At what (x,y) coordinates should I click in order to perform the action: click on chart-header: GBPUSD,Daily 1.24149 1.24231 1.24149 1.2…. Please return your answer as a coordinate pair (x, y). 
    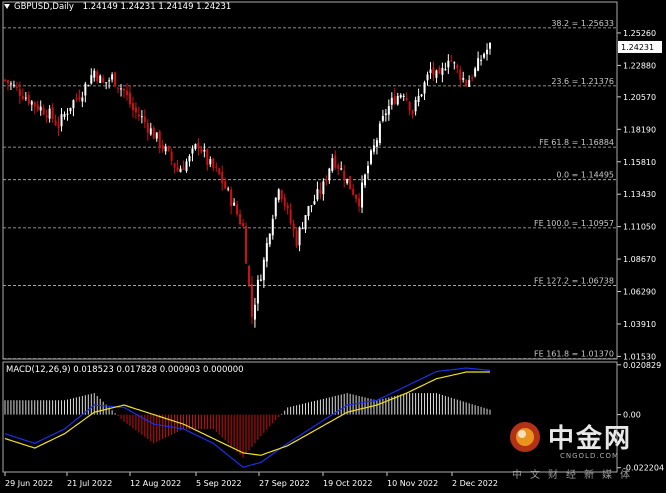
    Looking at the image, I should click on (117, 7).